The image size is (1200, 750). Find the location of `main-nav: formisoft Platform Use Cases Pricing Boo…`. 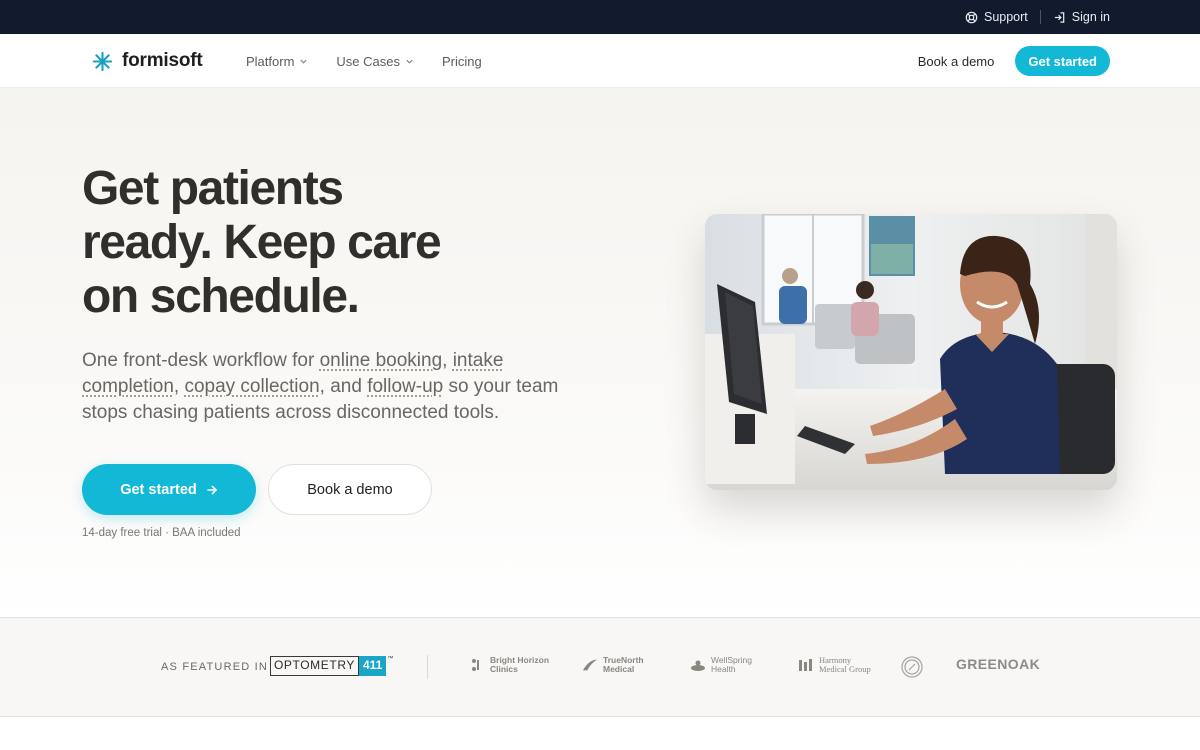

main-nav: formisoft Platform Use Cases Pricing Boo… is located at coordinates (600, 61).